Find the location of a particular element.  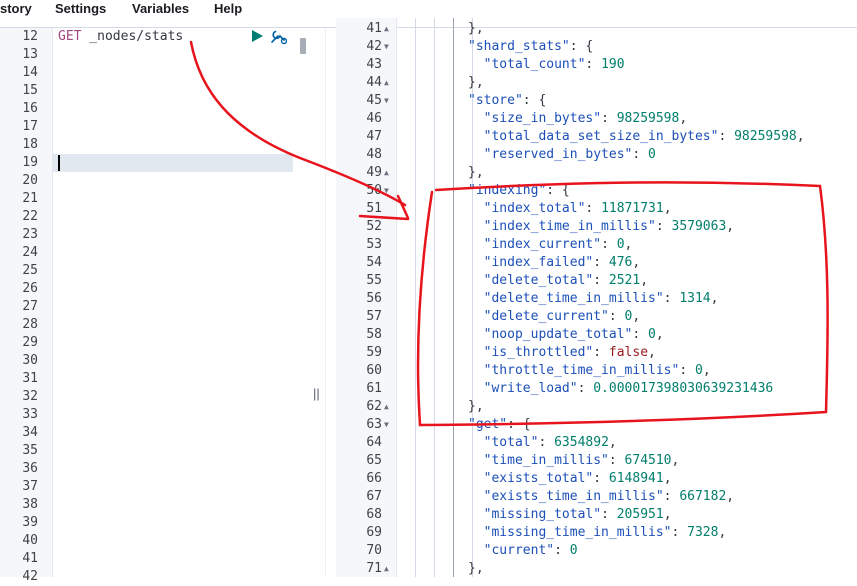

code-token: "index_time_in_millis" is located at coordinates (562, 226).